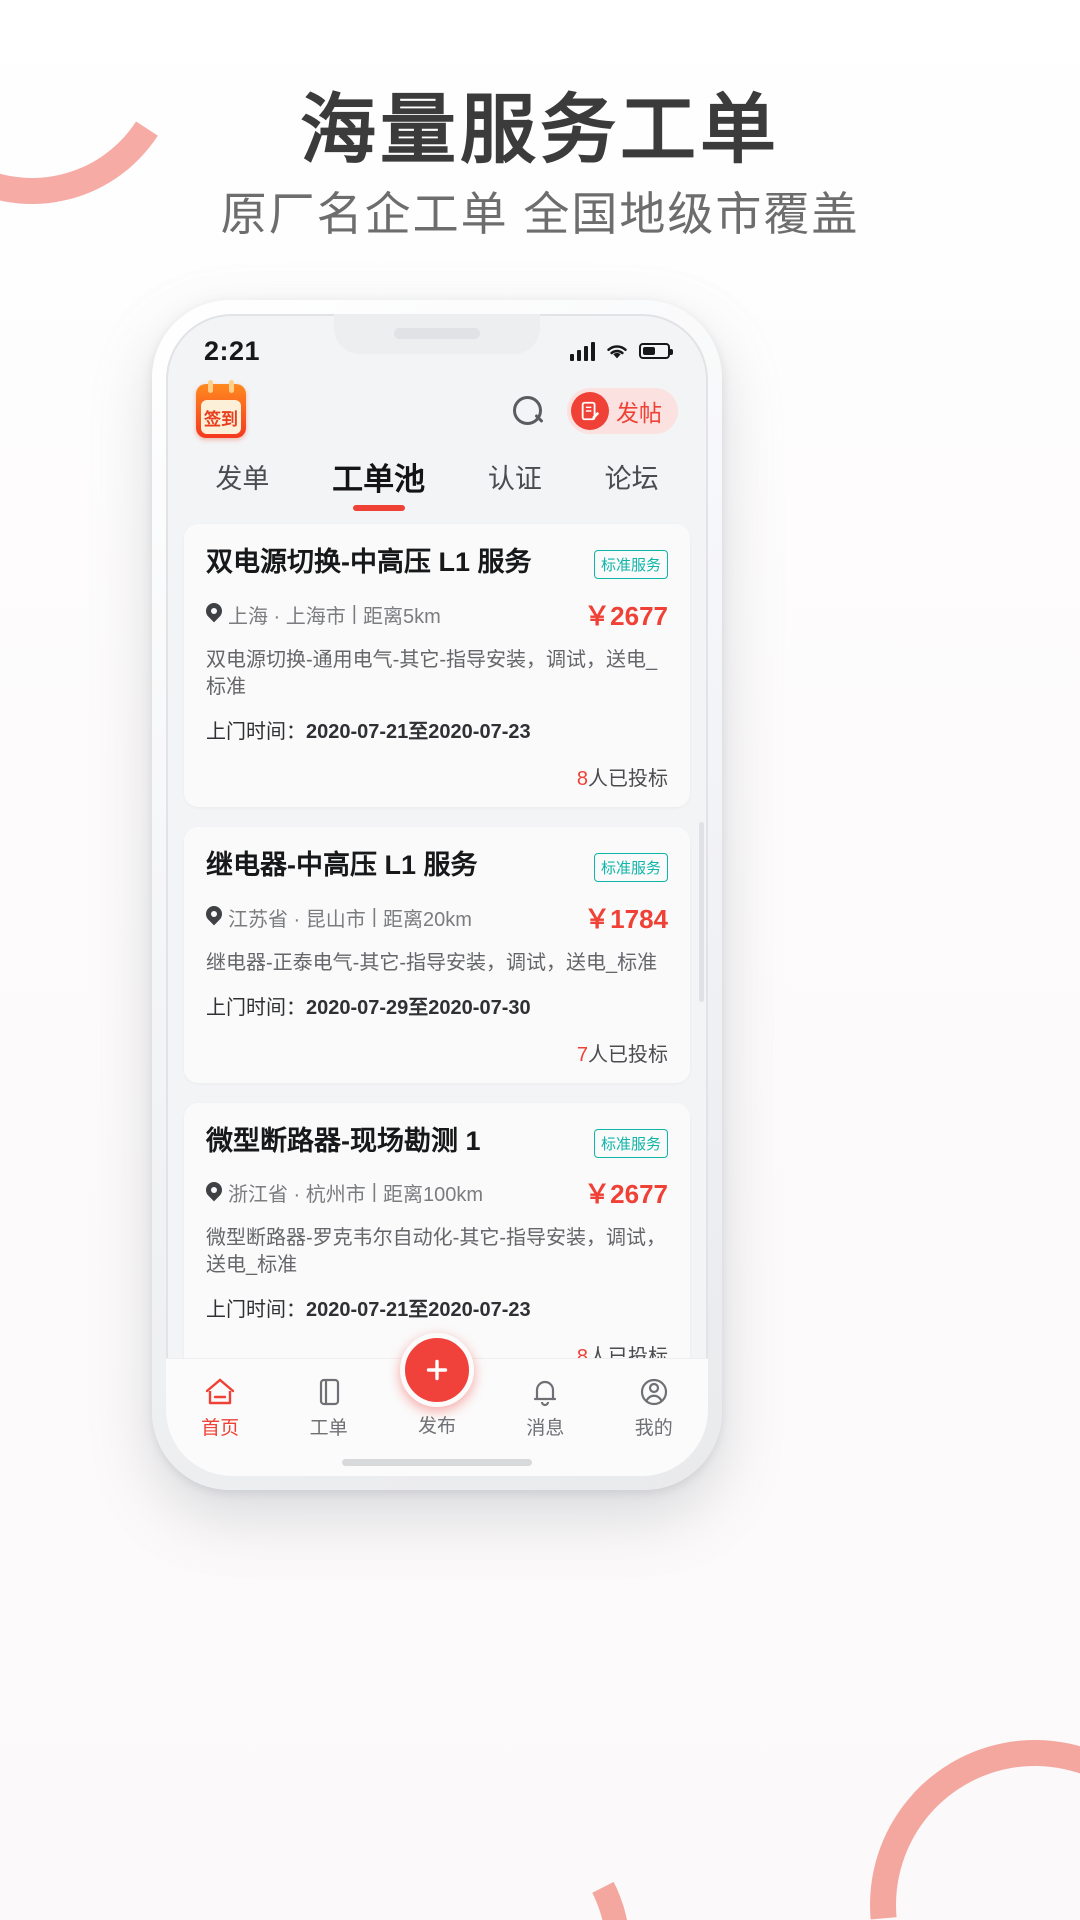  What do you see at coordinates (436, 1426) in the screenshot?
I see `nav-label-publish: 发布` at bounding box center [436, 1426].